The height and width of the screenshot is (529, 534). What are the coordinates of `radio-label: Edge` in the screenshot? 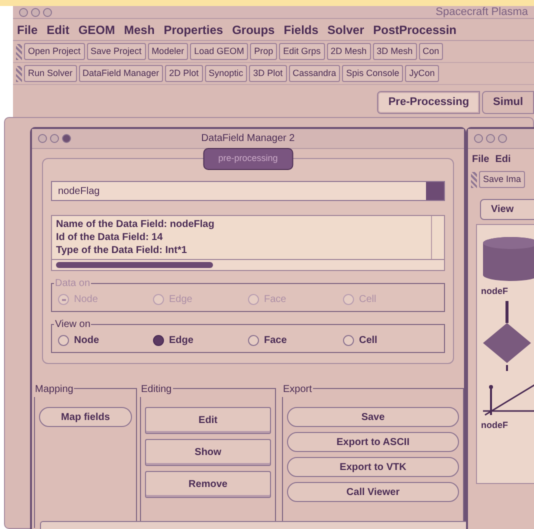 It's located at (181, 341).